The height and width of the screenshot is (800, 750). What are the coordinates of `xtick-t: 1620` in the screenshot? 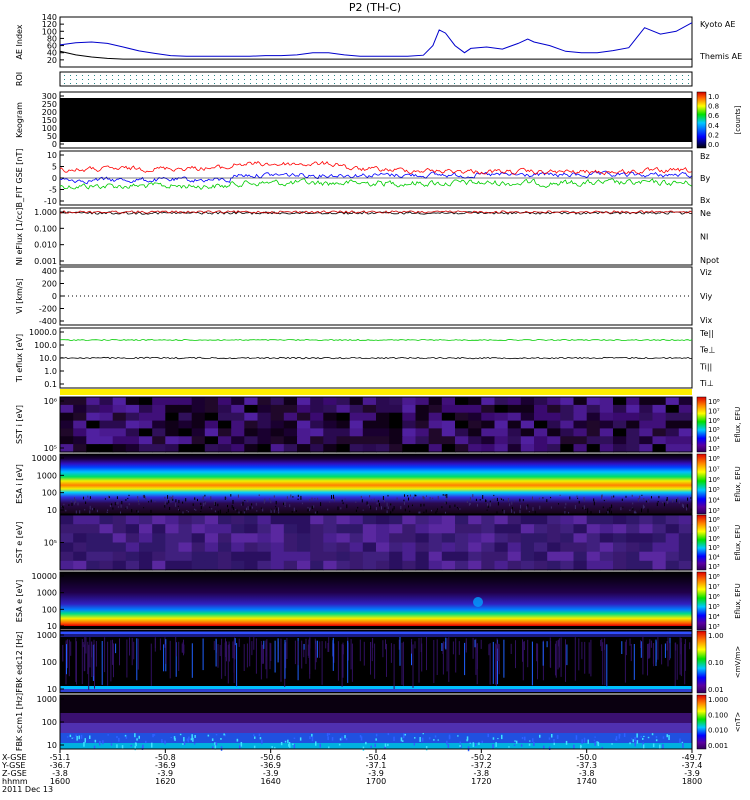 It's located at (165, 781).